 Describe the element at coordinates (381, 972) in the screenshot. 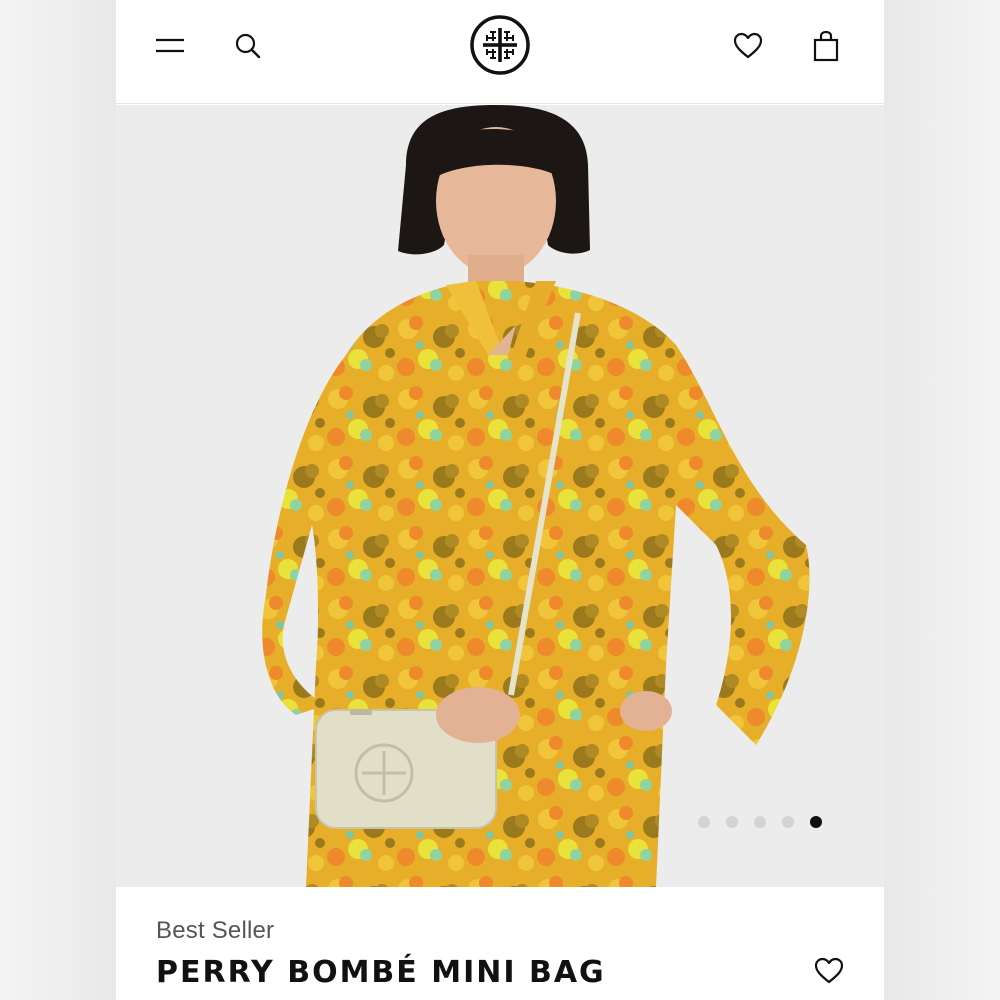

I see `product-title: PERRY BOMBÉ MINI BAG` at that location.